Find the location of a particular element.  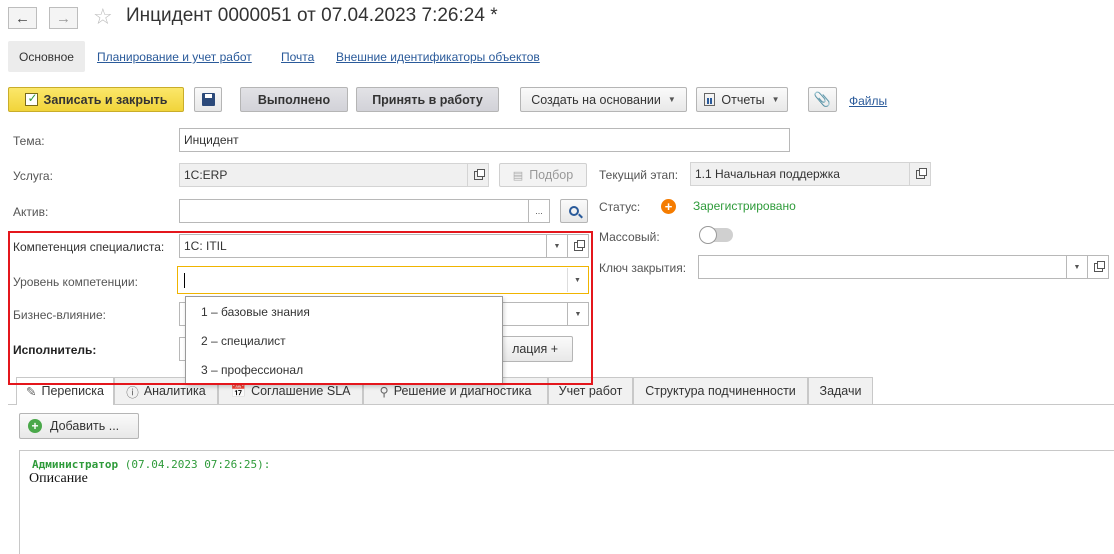

accept-to-work-button: Принять в работу is located at coordinates (427, 99).